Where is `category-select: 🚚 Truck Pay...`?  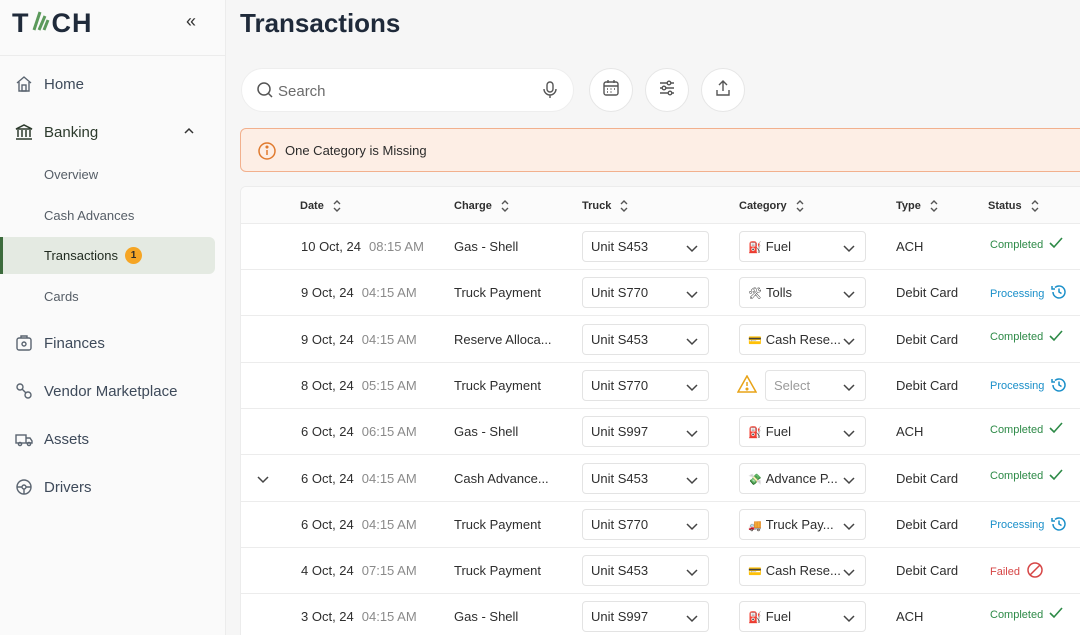 category-select: 🚚 Truck Pay... is located at coordinates (802, 524).